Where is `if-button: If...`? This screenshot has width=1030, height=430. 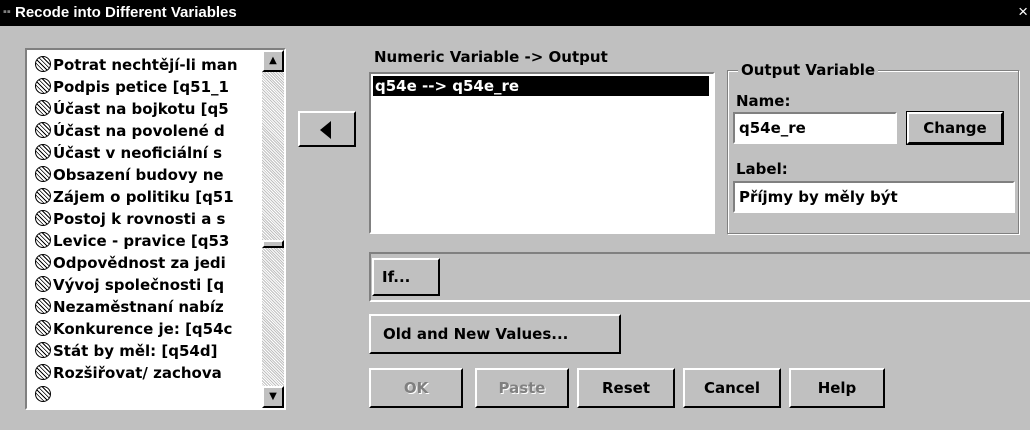
if-button: If... is located at coordinates (406, 277).